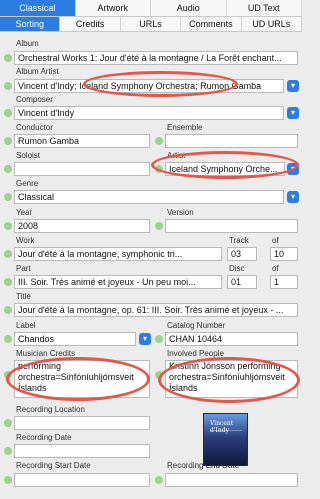 The width and height of the screenshot is (320, 499). I want to click on tab-ud-urls: UD URLs, so click(272, 24).